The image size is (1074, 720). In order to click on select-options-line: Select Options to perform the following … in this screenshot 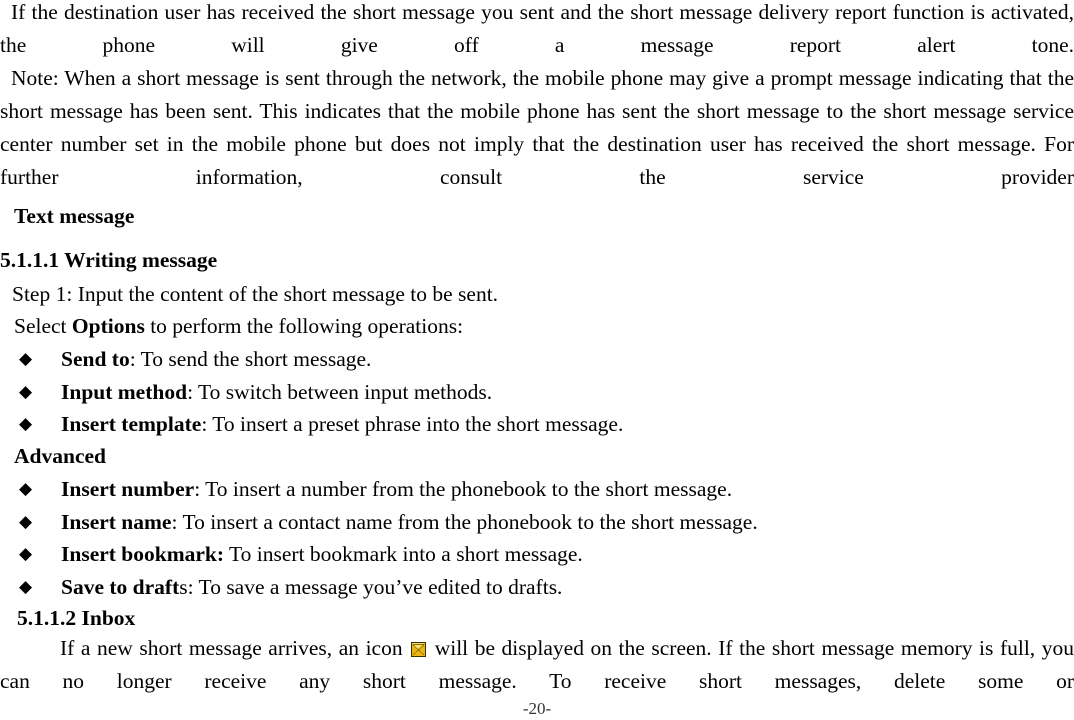, I will do `click(238, 326)`.